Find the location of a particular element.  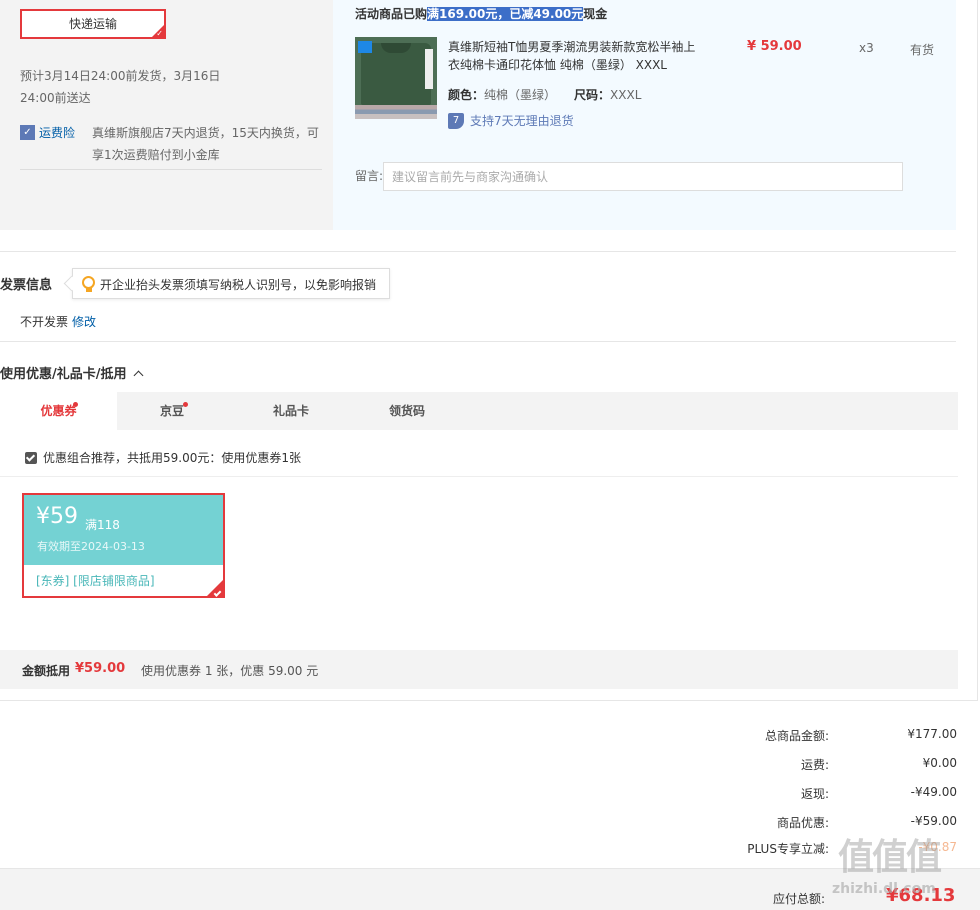

tip-arrow is located at coordinates (71, 283).